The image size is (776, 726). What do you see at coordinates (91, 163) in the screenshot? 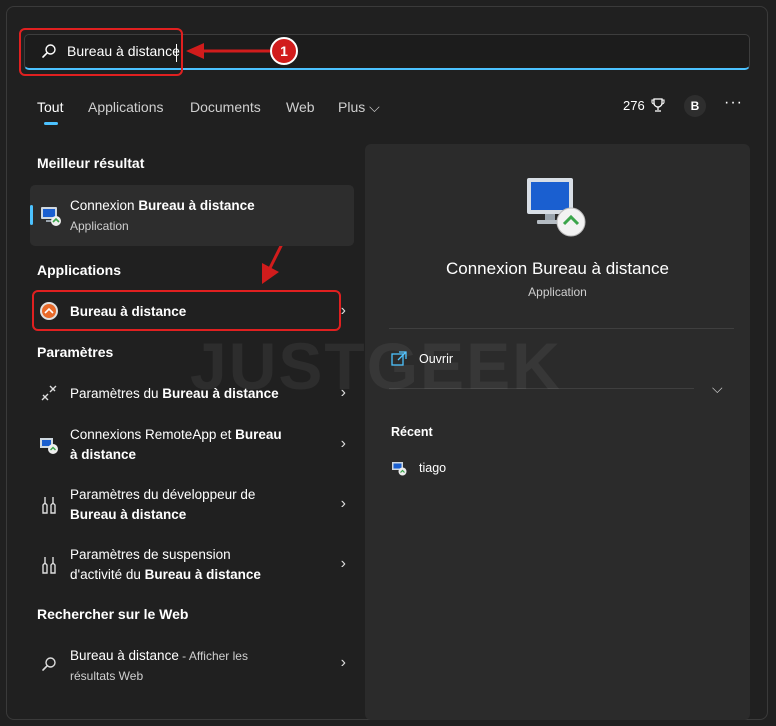
I see `section-best-result: Meilleur résultat` at bounding box center [91, 163].